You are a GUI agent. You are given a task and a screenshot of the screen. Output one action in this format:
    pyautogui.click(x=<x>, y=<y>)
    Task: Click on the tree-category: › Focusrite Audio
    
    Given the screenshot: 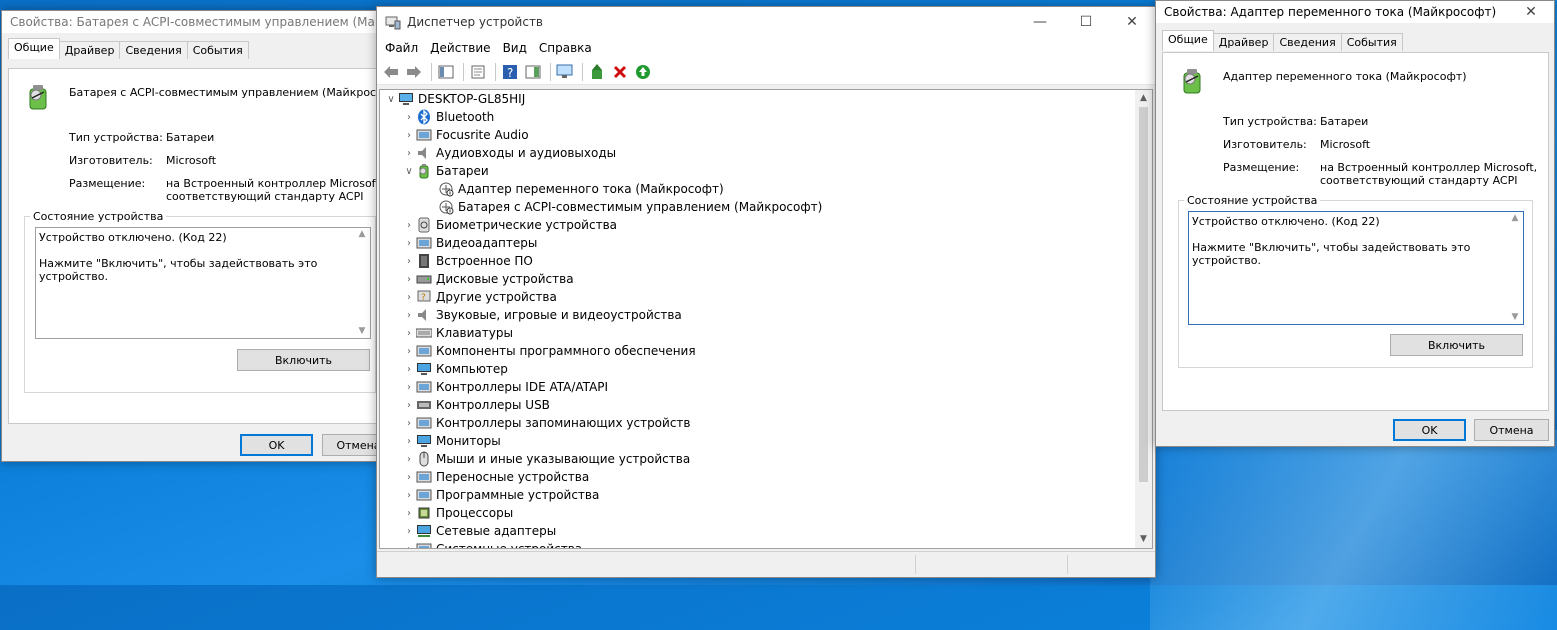 What is the action you would take?
    pyautogui.click(x=757, y=135)
    